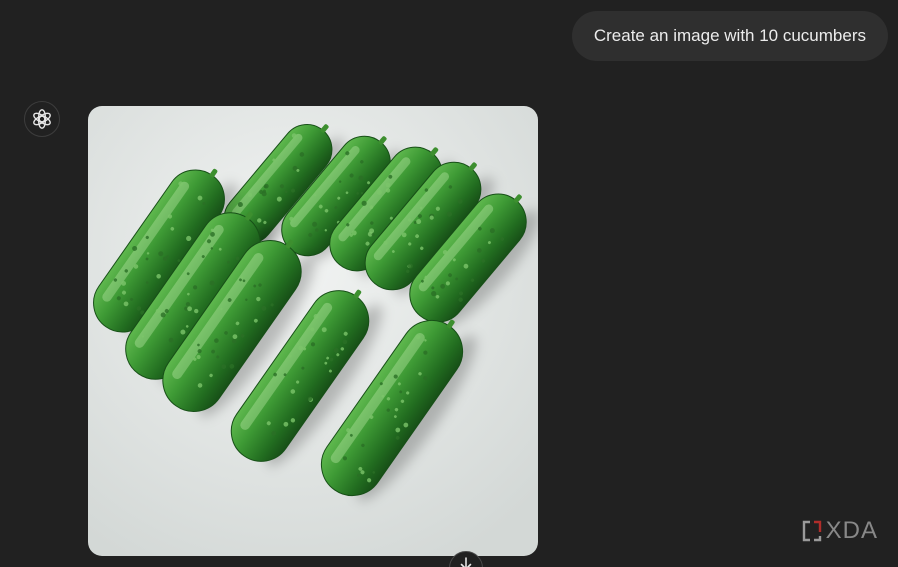  Describe the element at coordinates (812, 531) in the screenshot. I see `xda-logo-icon` at that location.